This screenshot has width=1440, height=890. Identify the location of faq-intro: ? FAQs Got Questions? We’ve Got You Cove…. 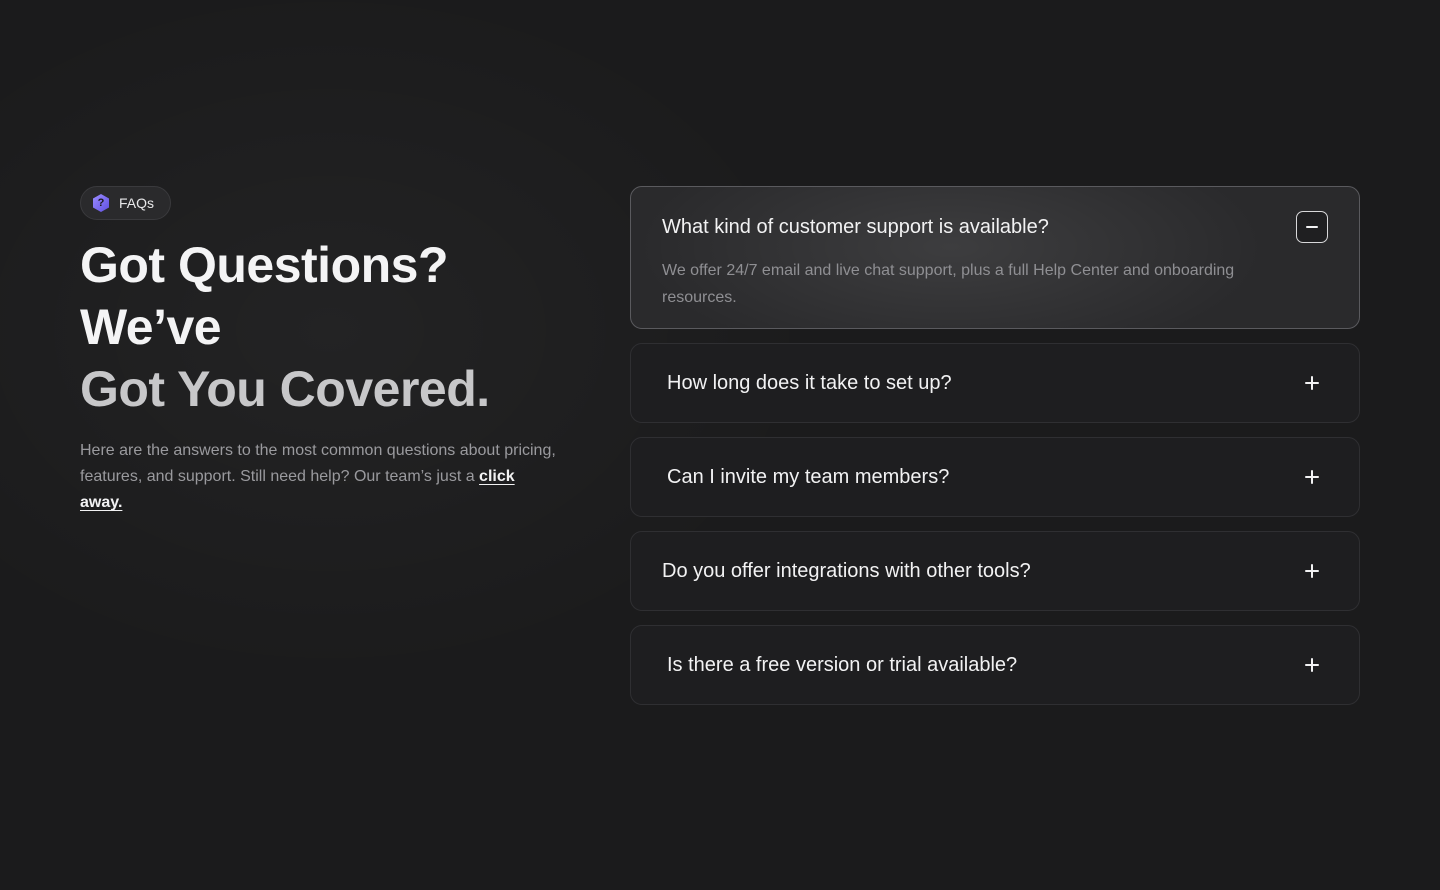
(335, 351).